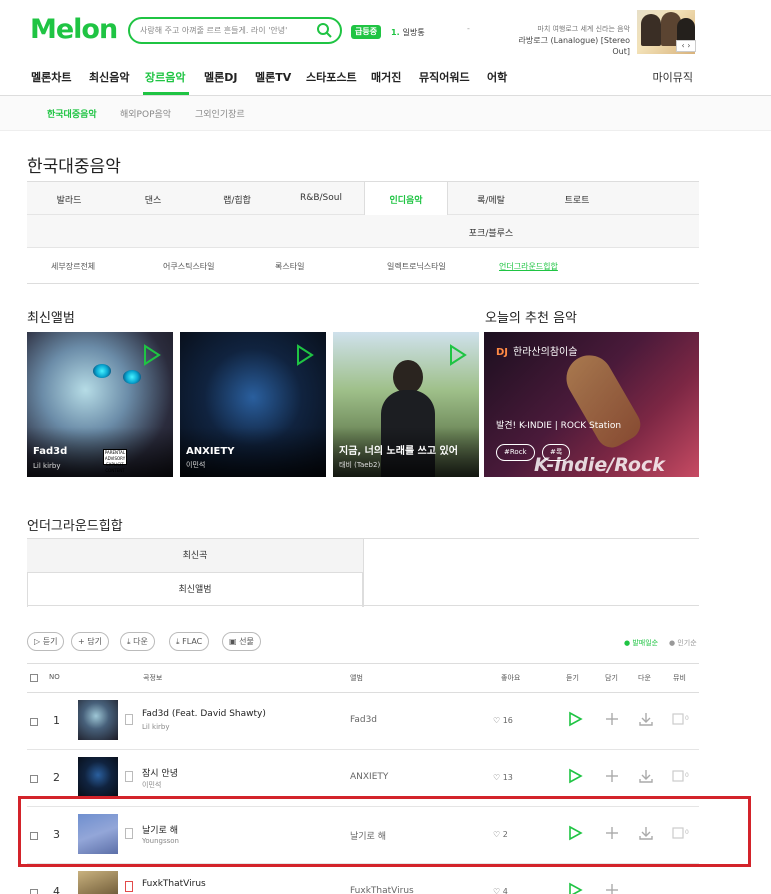  Describe the element at coordinates (195, 465) in the screenshot. I see `album-artist: 이민석` at that location.